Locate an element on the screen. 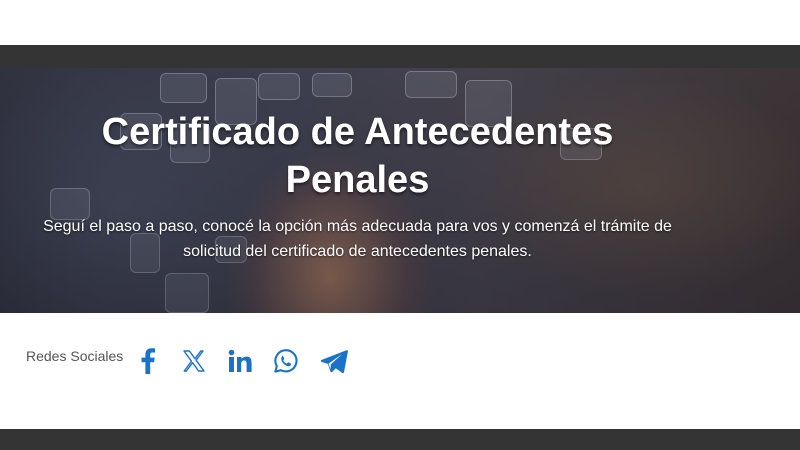 The height and width of the screenshot is (450, 800). header-dark-band is located at coordinates (400, 56).